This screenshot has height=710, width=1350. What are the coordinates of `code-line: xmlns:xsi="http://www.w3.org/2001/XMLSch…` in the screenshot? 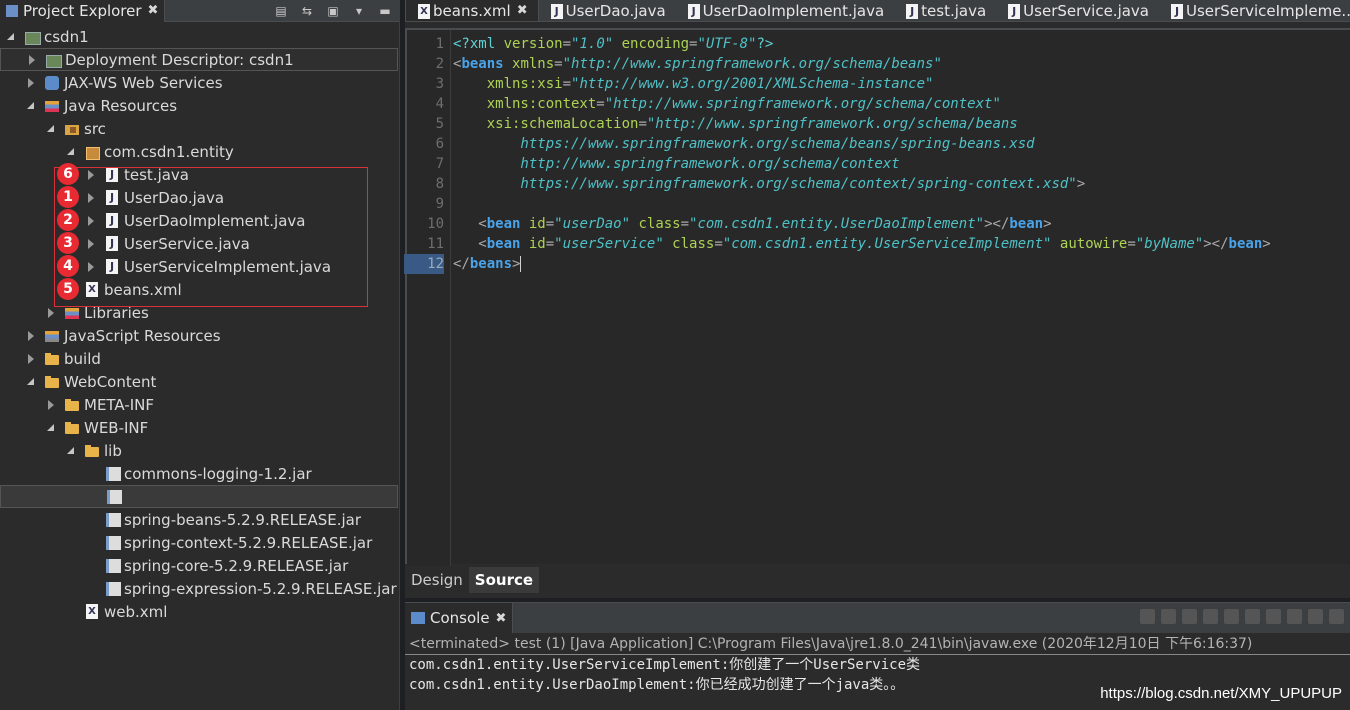 It's located at (693, 84).